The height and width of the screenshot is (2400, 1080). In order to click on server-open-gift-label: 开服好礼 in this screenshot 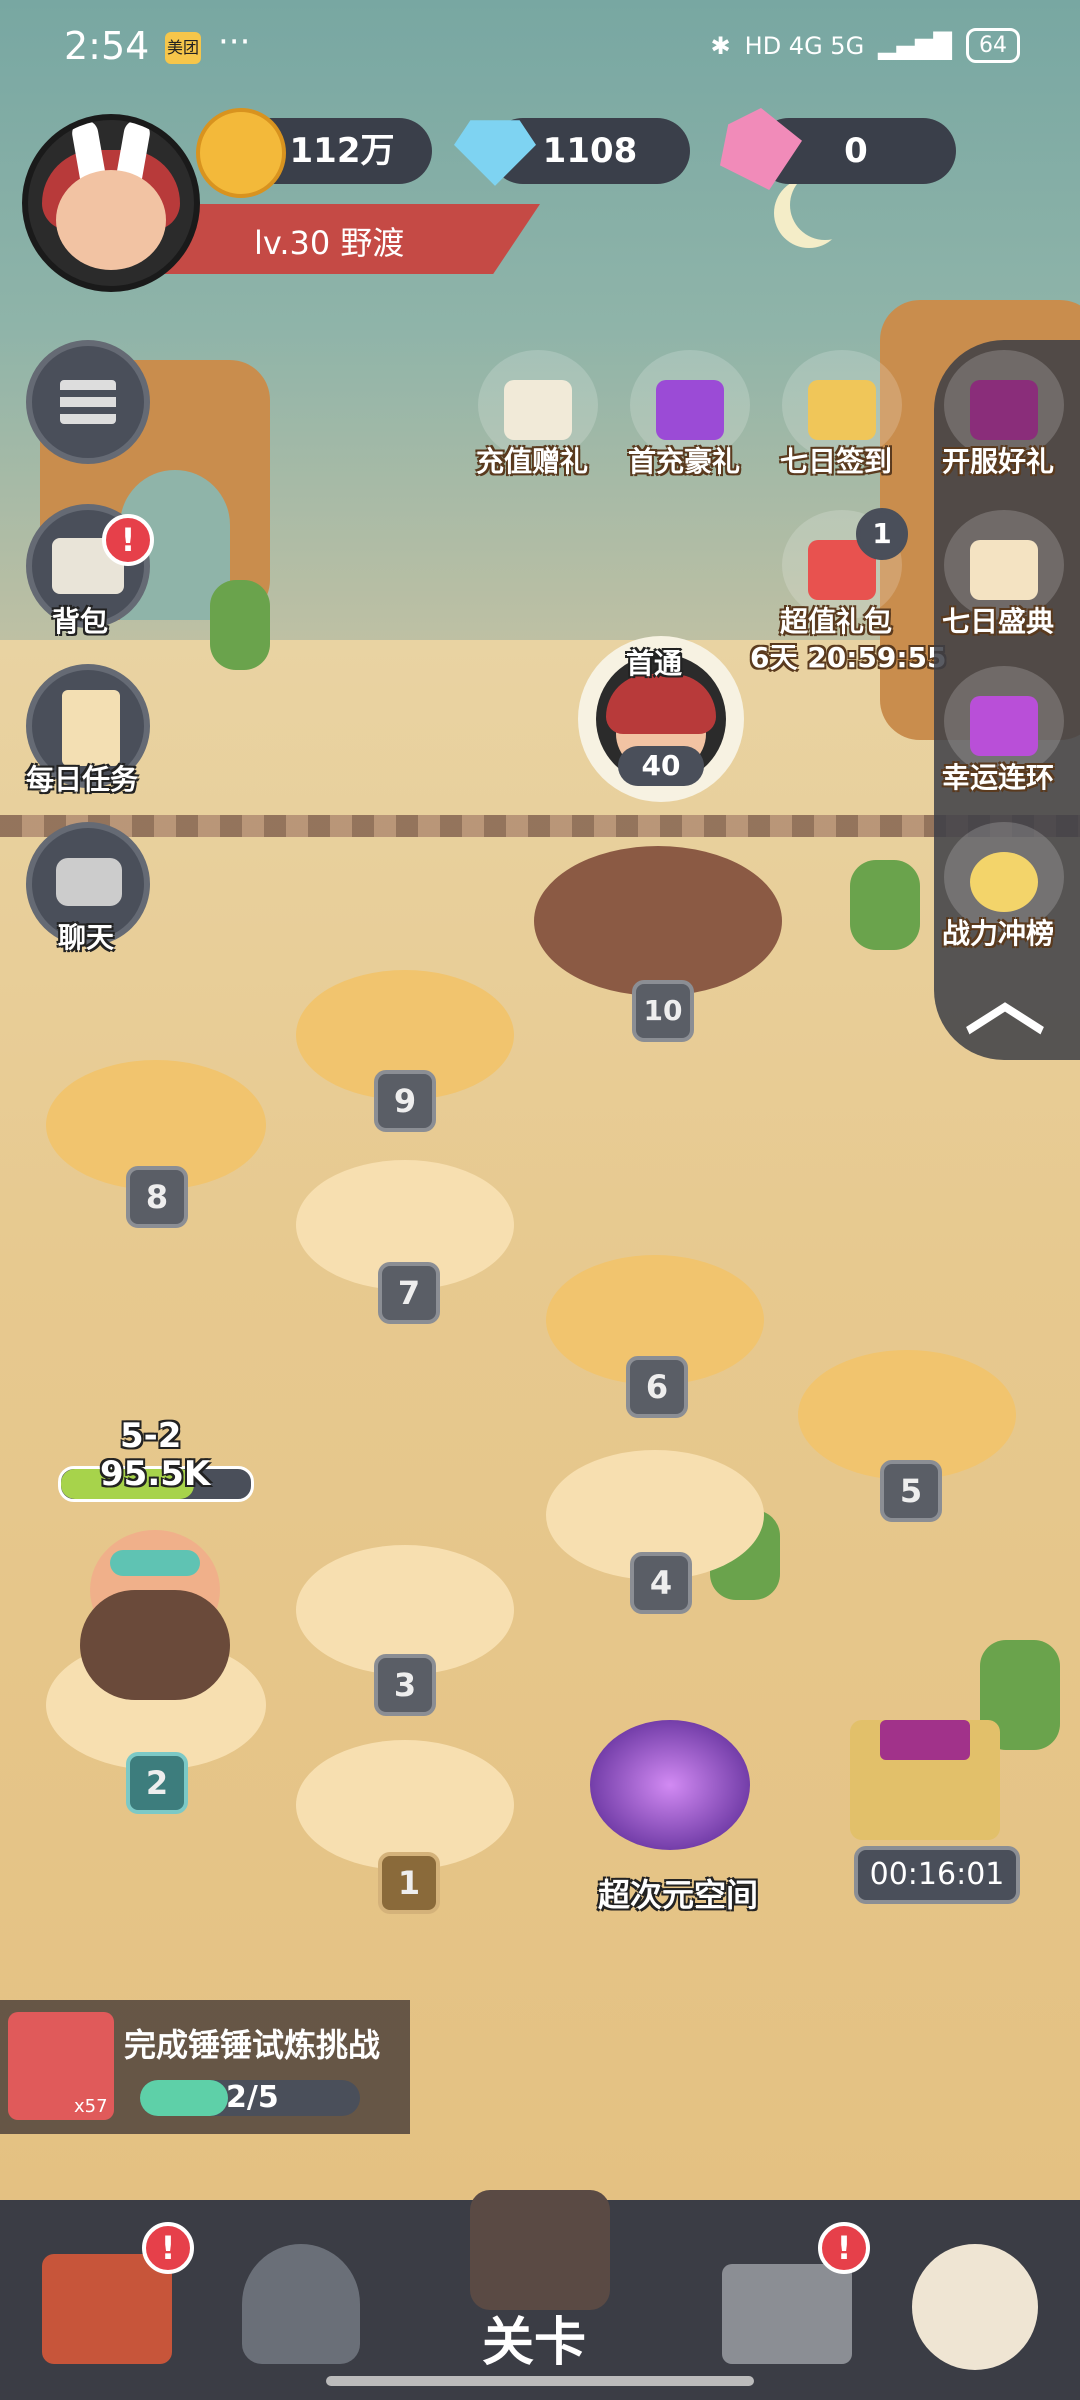, I will do `click(998, 461)`.